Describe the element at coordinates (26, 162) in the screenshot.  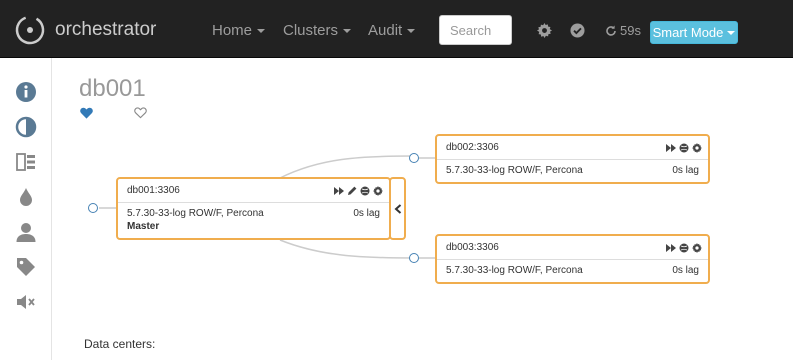
I see `cluster-list-icon` at that location.